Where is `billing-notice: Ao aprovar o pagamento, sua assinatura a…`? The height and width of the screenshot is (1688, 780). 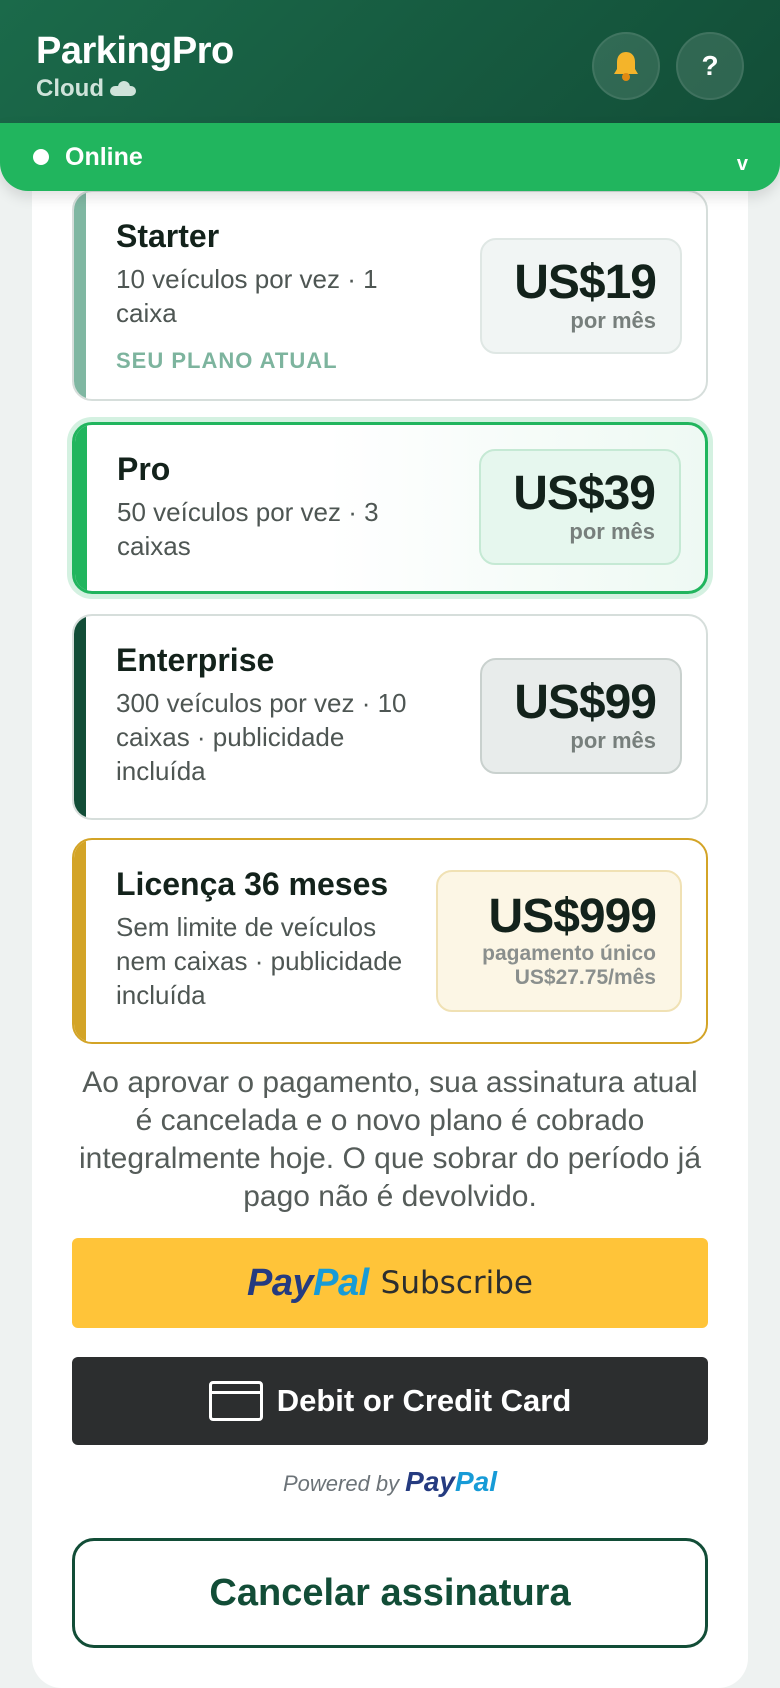
billing-notice: Ao aprovar o pagamento, sua assinatura a… is located at coordinates (390, 1139).